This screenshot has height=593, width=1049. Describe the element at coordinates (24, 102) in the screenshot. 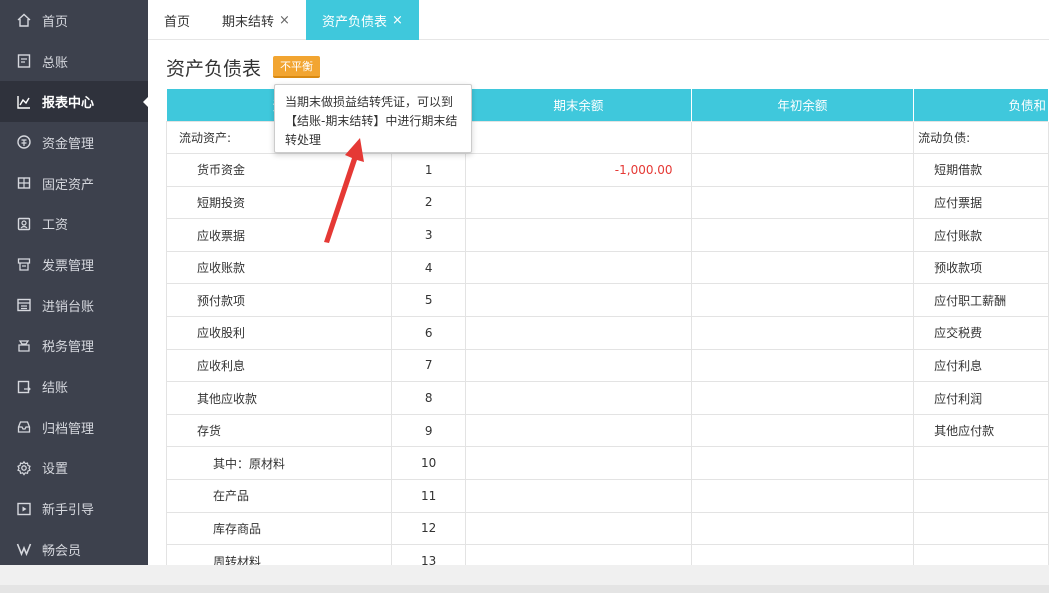

I see `chart-icon` at that location.